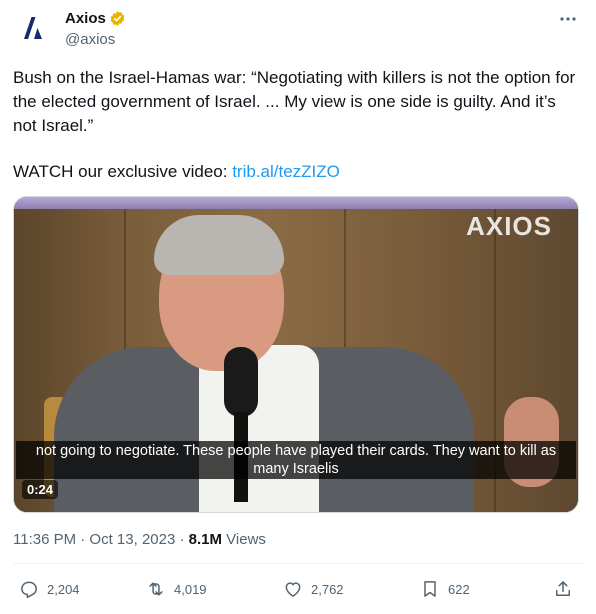  I want to click on like-button: 2,762, so click(313, 589).